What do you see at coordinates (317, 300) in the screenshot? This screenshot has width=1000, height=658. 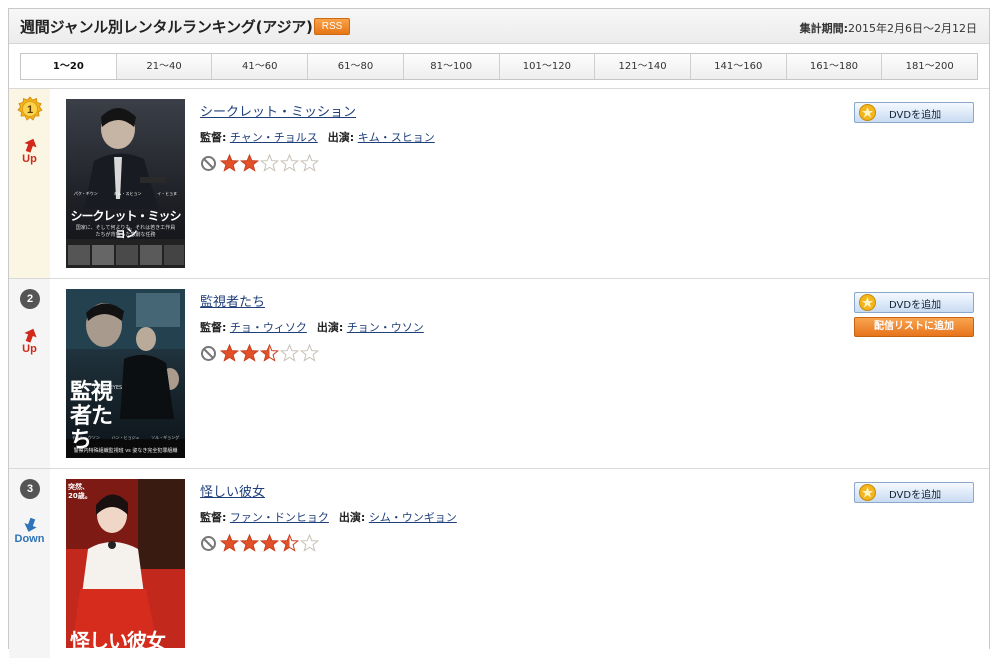 I see `movie-title-link: 監視者たち` at bounding box center [317, 300].